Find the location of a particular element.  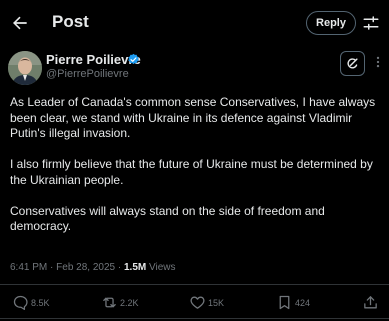

repost-action: 2.2K is located at coordinates (120, 302).